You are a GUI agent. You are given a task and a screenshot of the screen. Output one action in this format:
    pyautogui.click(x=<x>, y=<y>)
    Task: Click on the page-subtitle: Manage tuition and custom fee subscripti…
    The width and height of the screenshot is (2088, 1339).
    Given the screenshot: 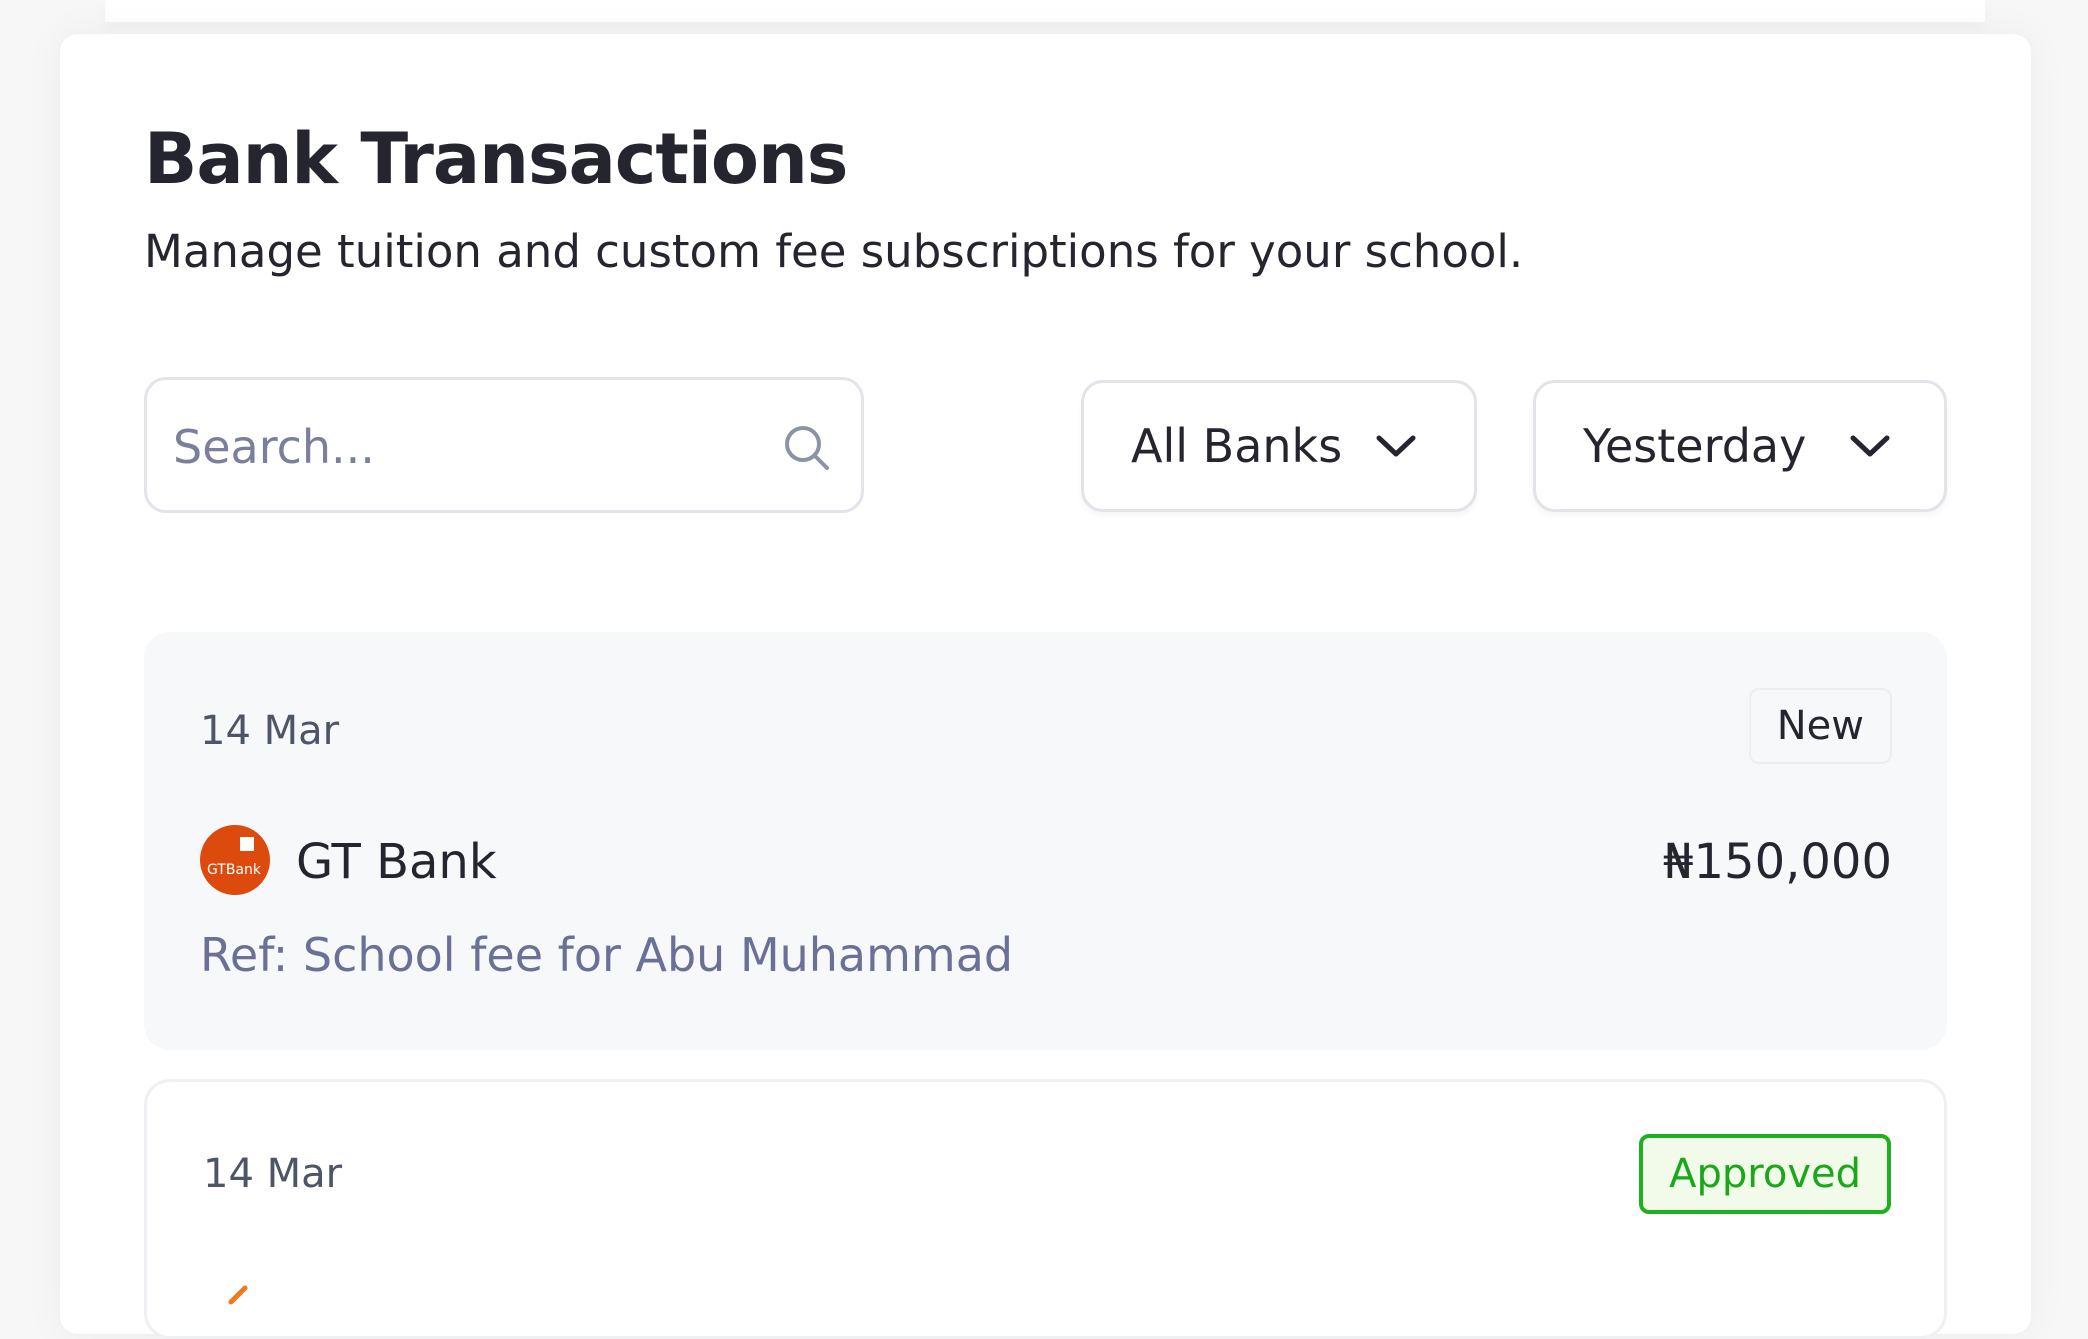 What is the action you would take?
    pyautogui.click(x=834, y=251)
    